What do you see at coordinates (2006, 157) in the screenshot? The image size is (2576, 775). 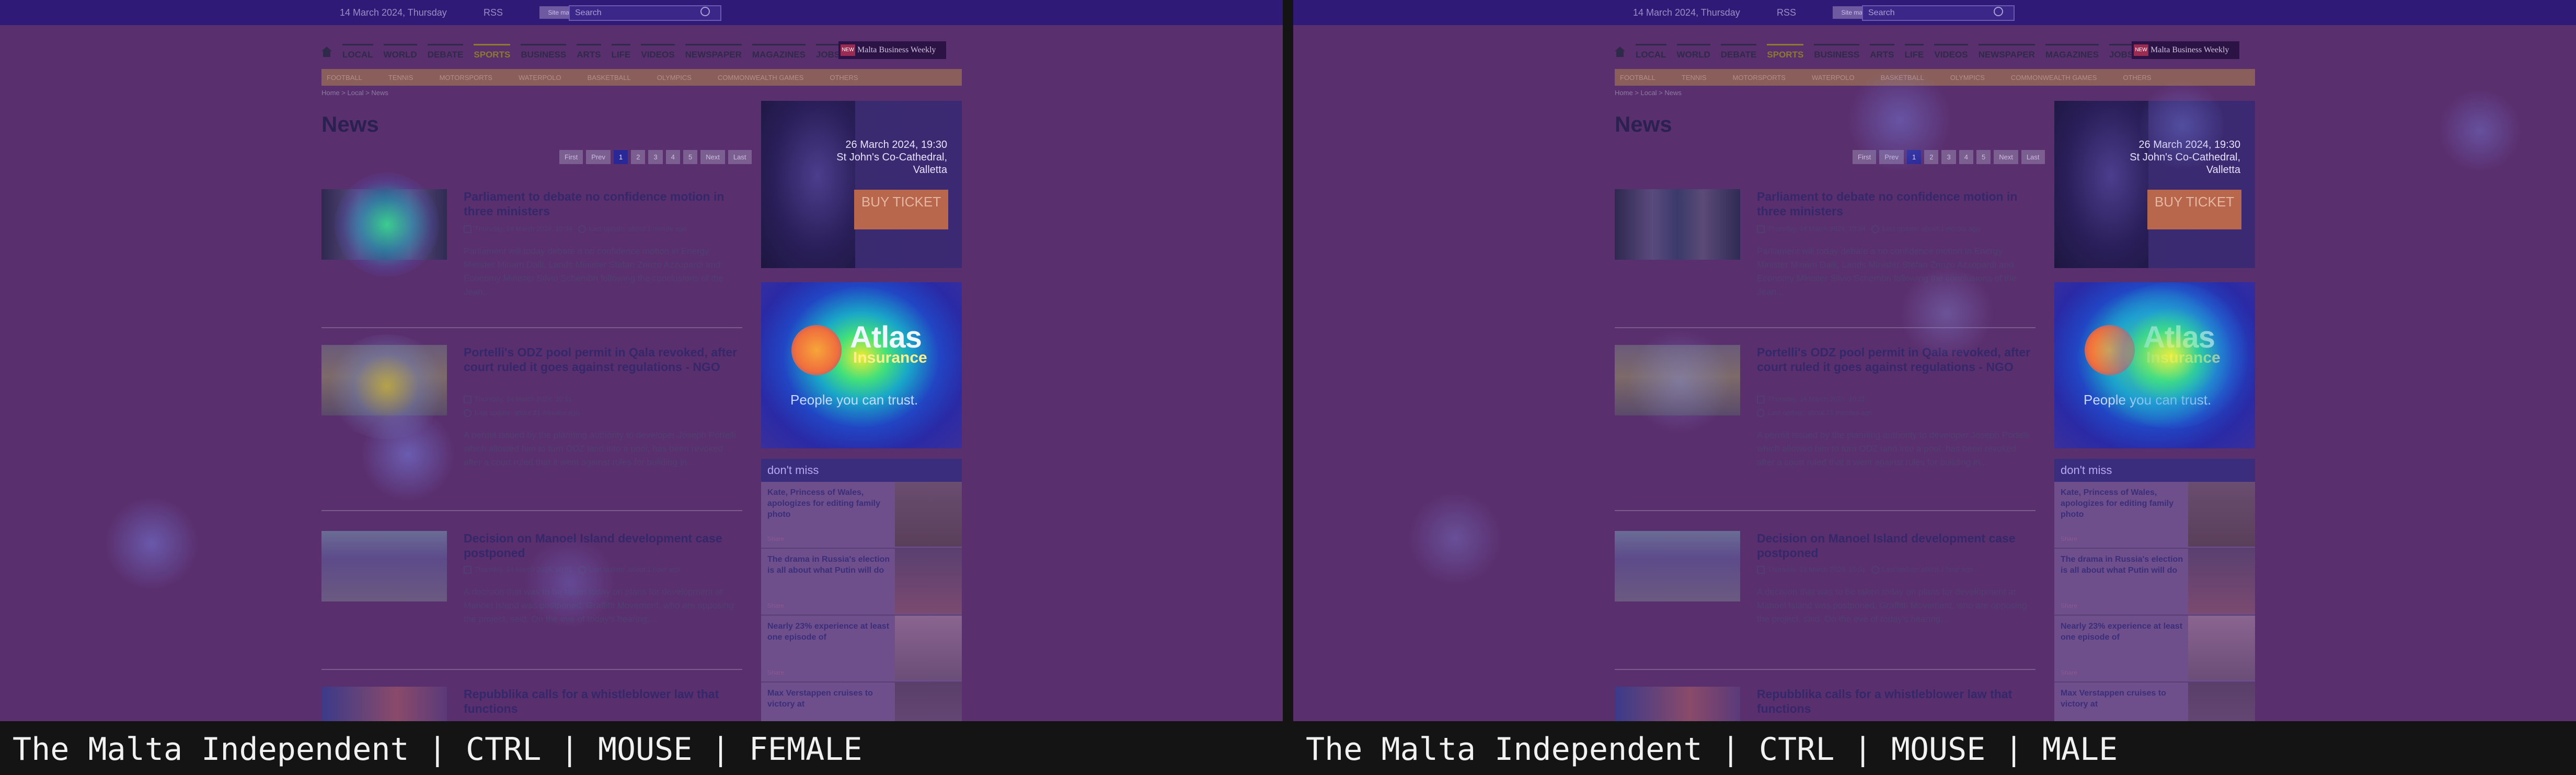 I see `pager-next: Next` at bounding box center [2006, 157].